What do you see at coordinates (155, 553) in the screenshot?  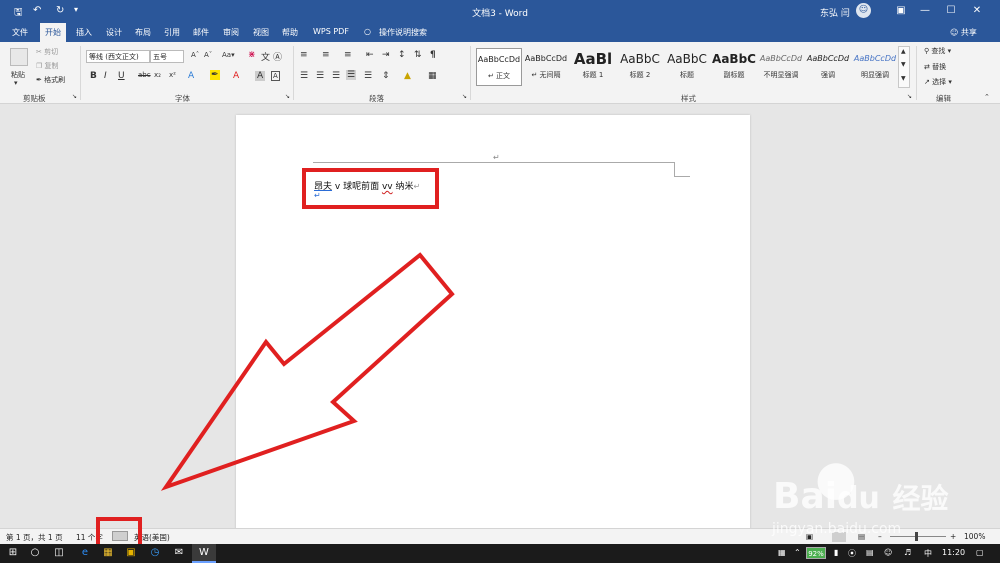 I see `clock-app-icon: ◷` at bounding box center [155, 553].